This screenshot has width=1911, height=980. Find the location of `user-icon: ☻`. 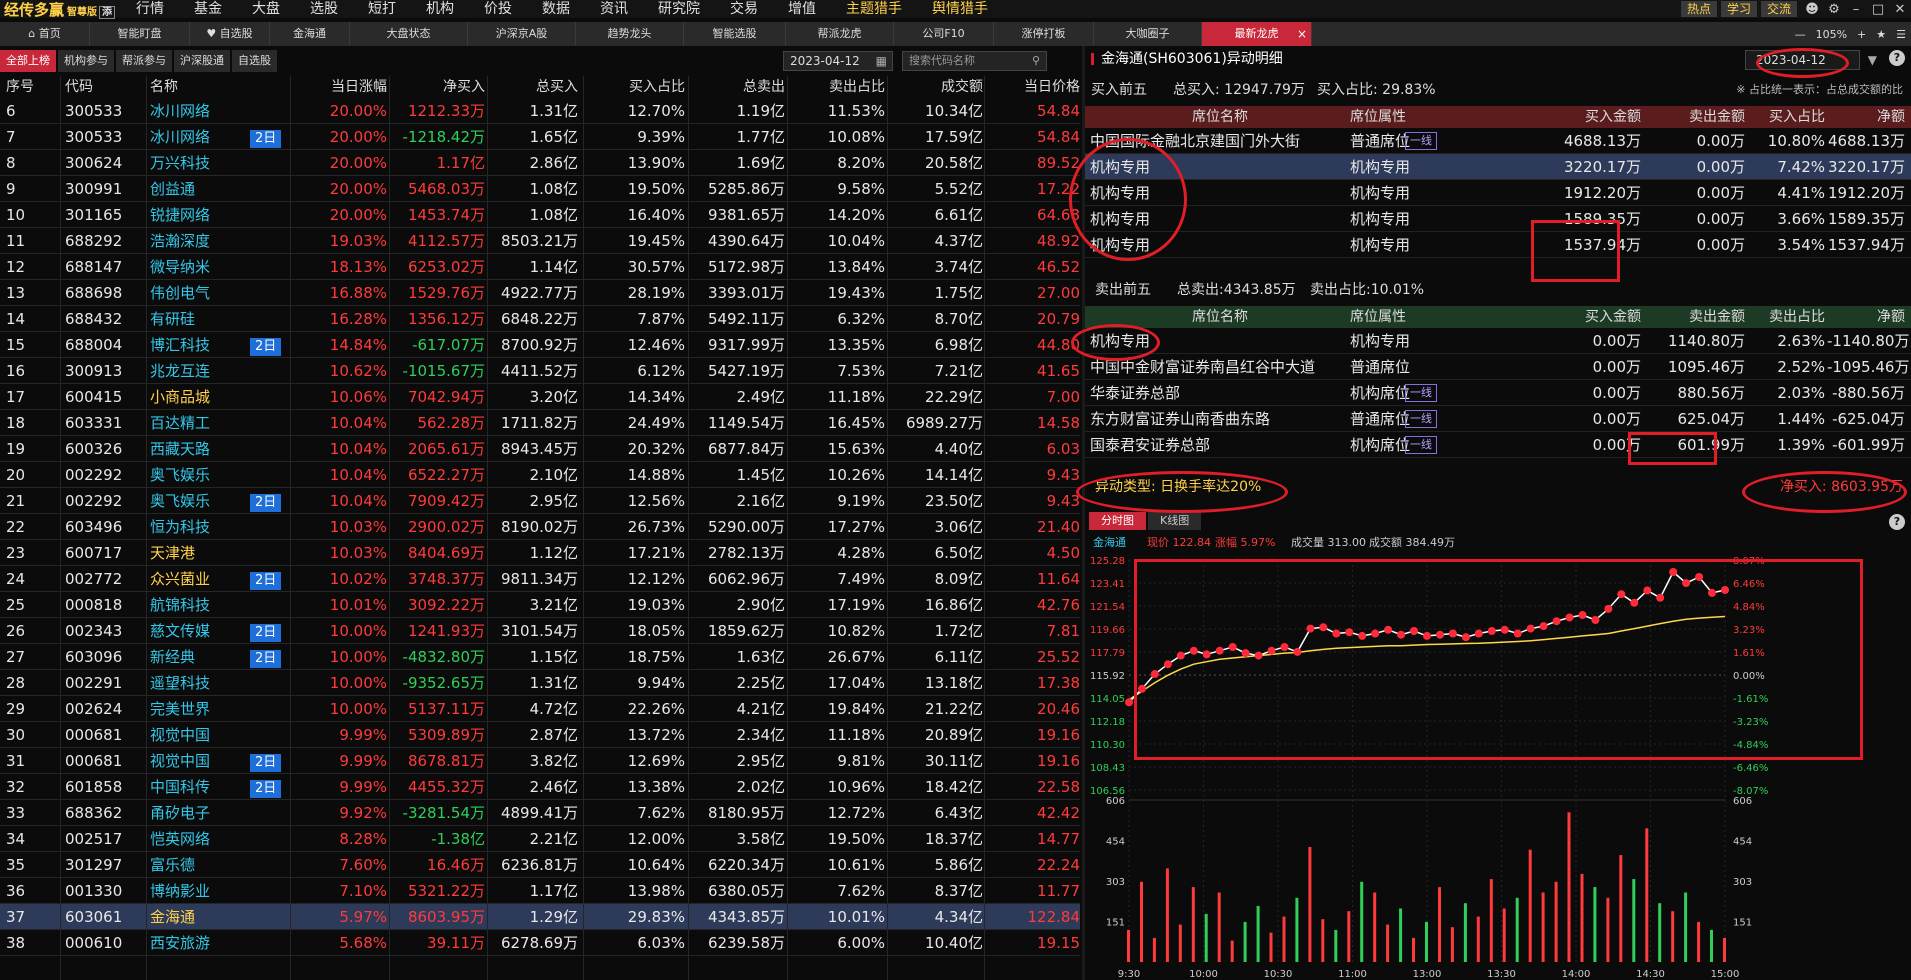

user-icon: ☻ is located at coordinates (1812, 9).